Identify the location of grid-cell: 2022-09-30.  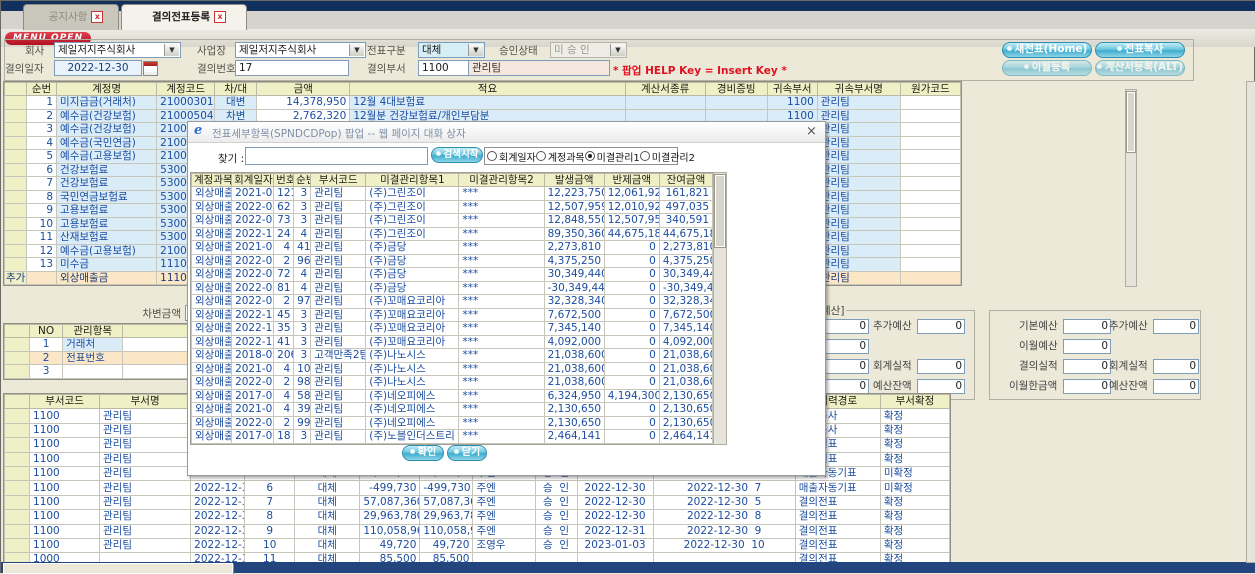
(253, 287).